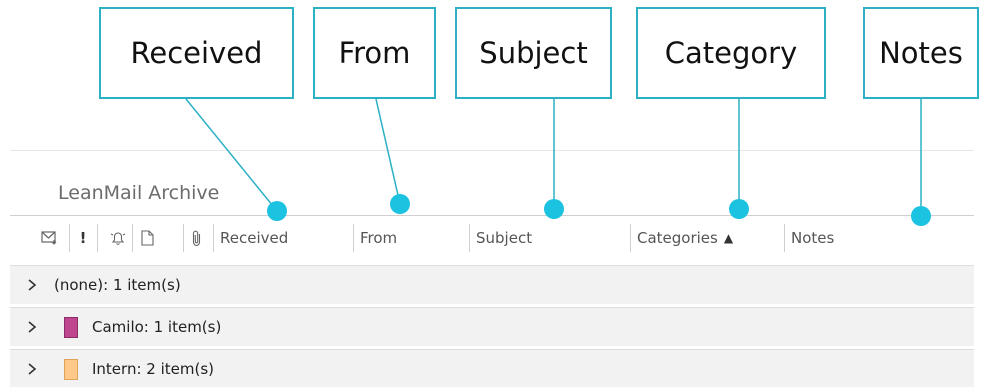 The height and width of the screenshot is (387, 984). I want to click on callout-notes-label: Notes, so click(921, 53).